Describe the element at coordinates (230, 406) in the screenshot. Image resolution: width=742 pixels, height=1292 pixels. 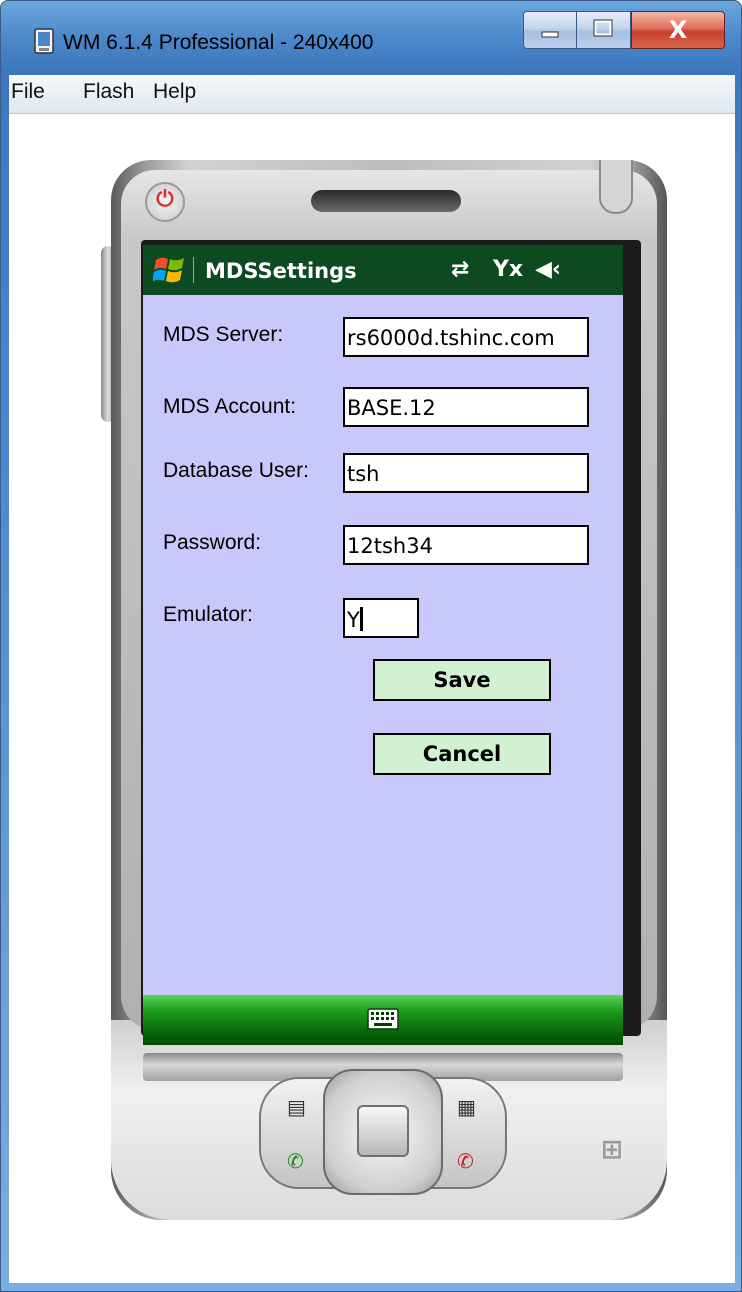
I see `mds-account-label: MDS Account:` at that location.